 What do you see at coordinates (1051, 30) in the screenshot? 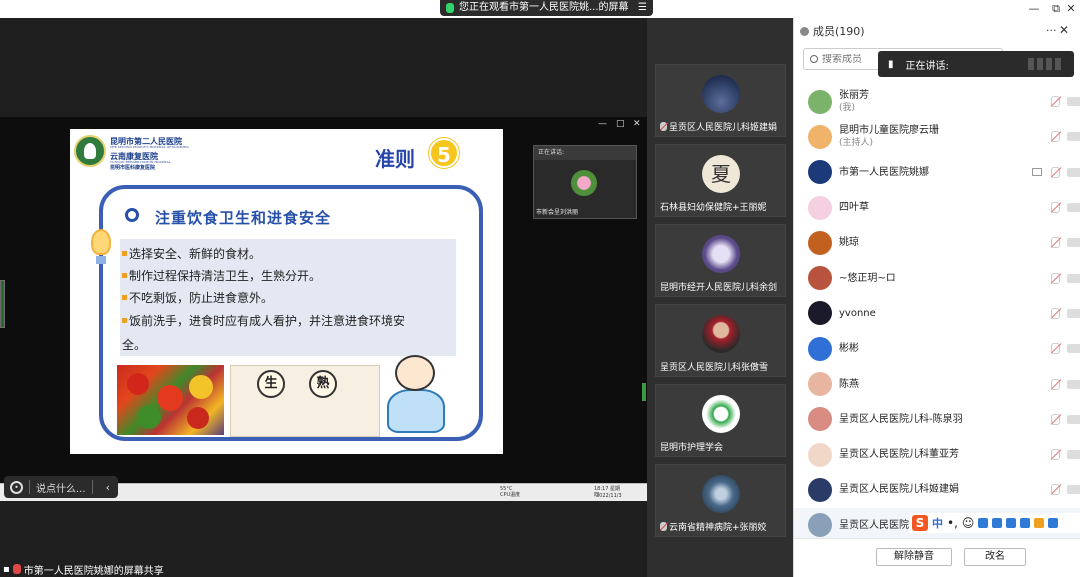
I see `more-options-button: ···` at bounding box center [1051, 30].